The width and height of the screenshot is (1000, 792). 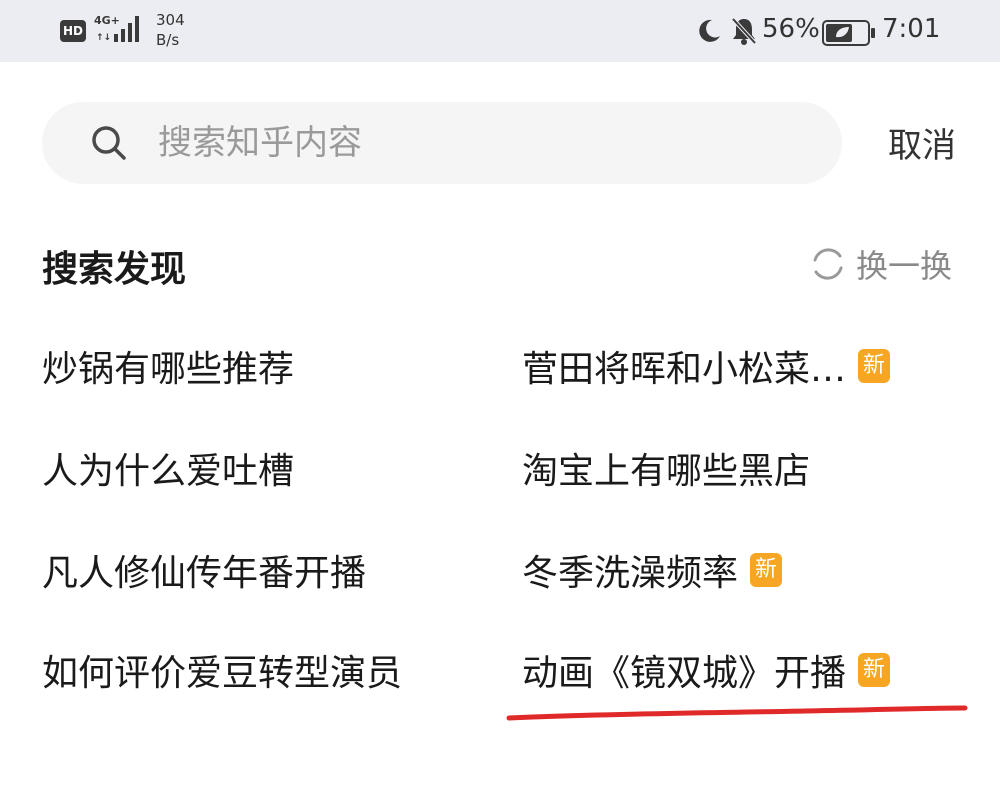 What do you see at coordinates (904, 266) in the screenshot?
I see `refresh-label: 换一换` at bounding box center [904, 266].